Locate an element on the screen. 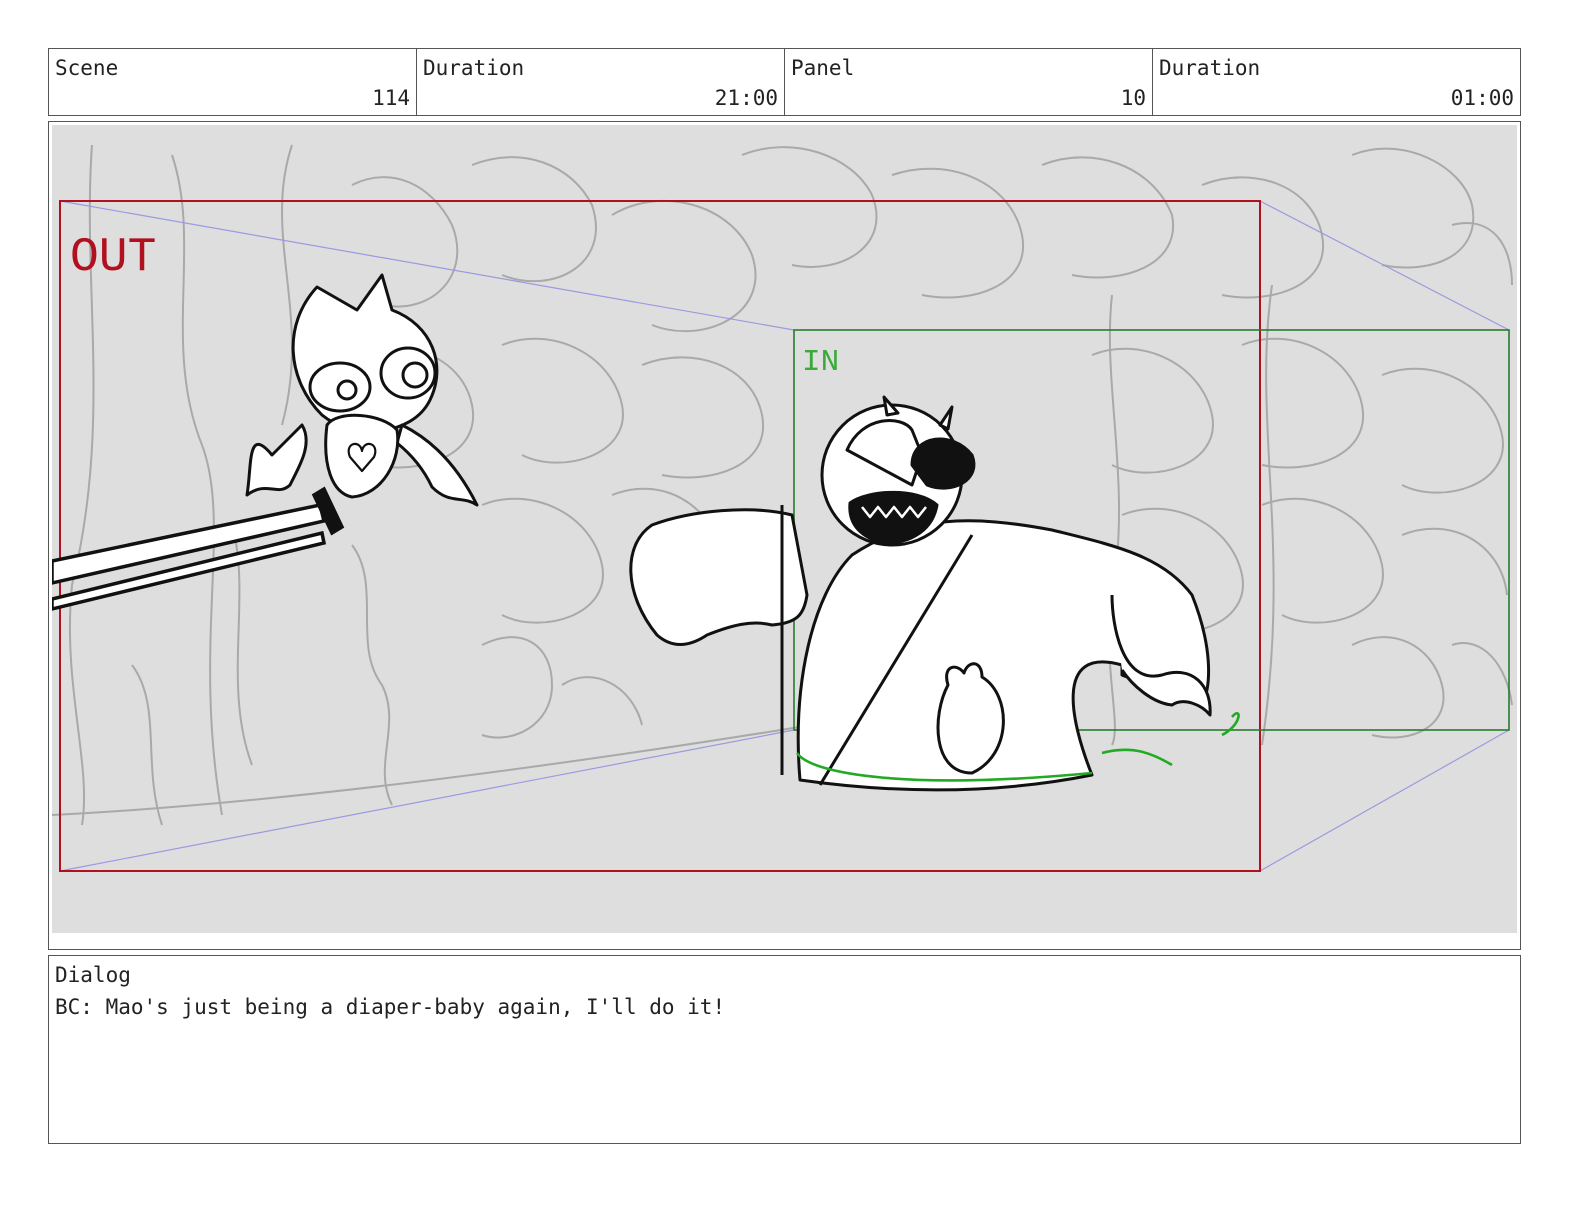 This screenshot has height=1225, width=1582. dialog-label: Dialog is located at coordinates (93, 975).